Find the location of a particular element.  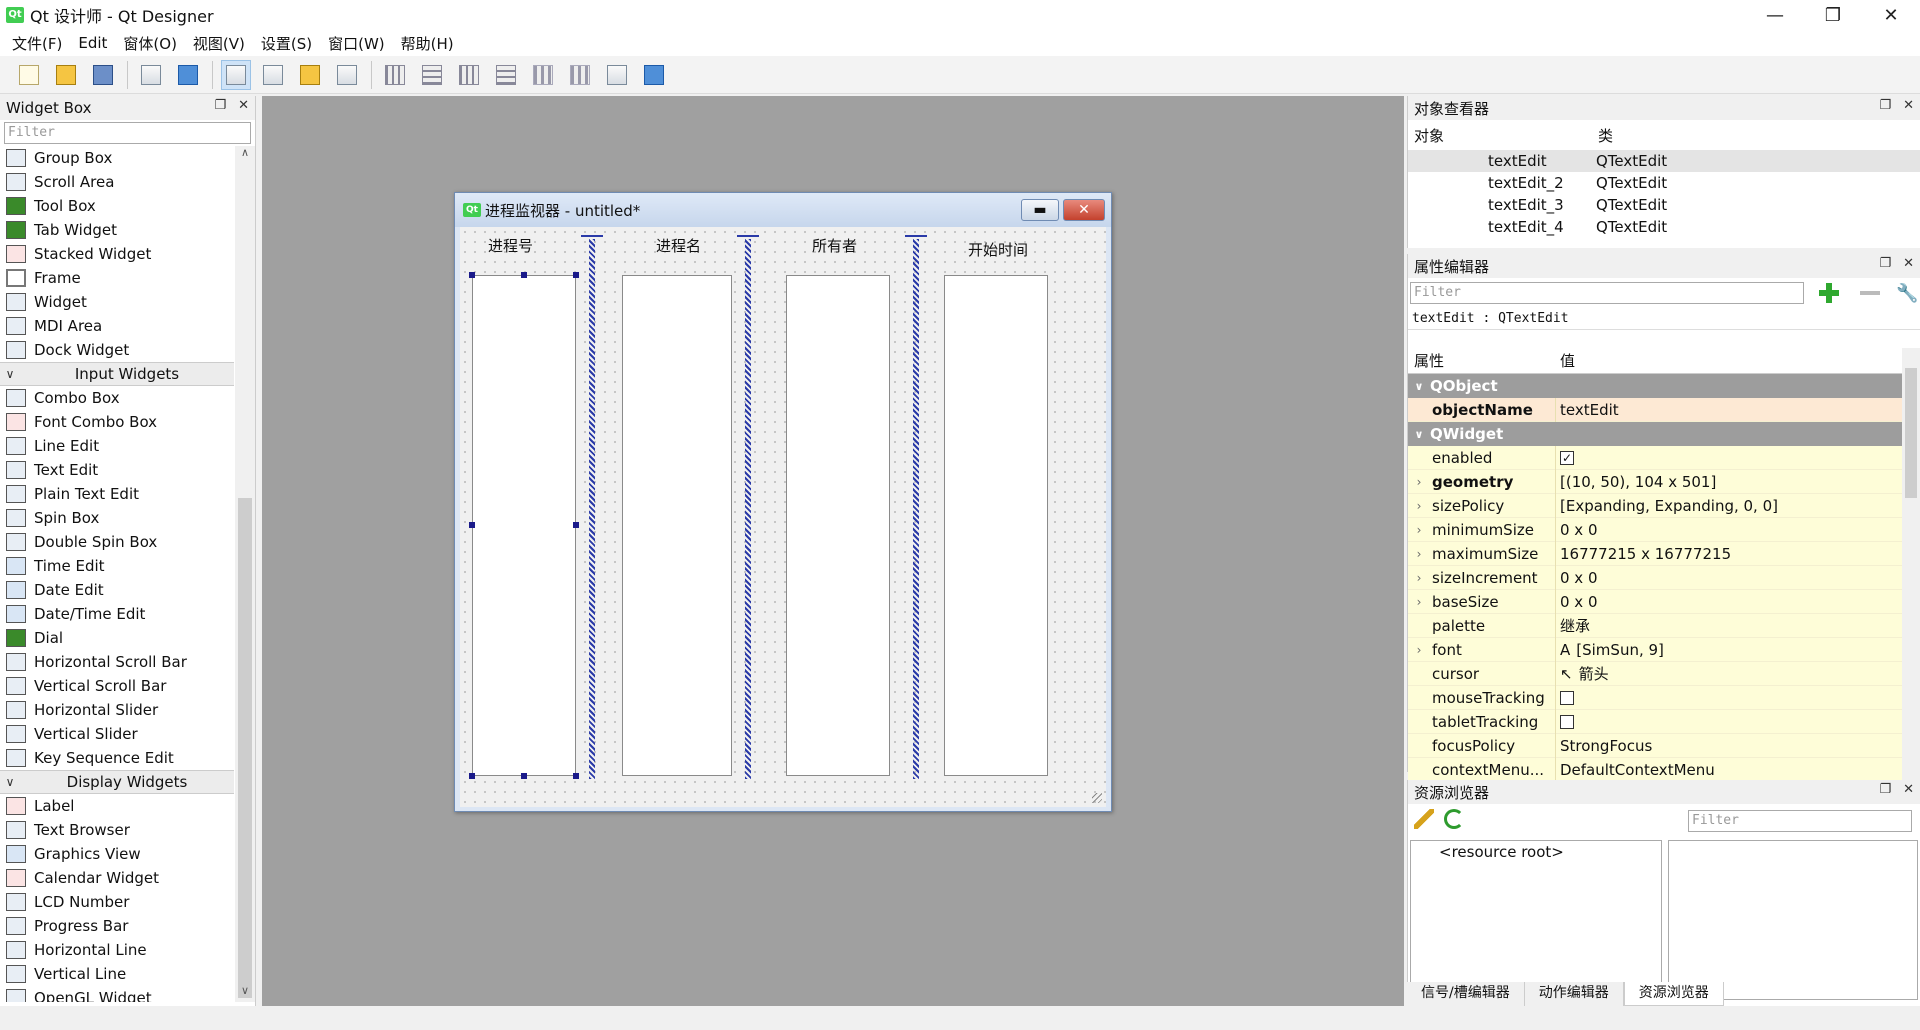

property-row: › sizePolicy [Expanding, Expanding, 0, 0] is located at coordinates (1655, 505).